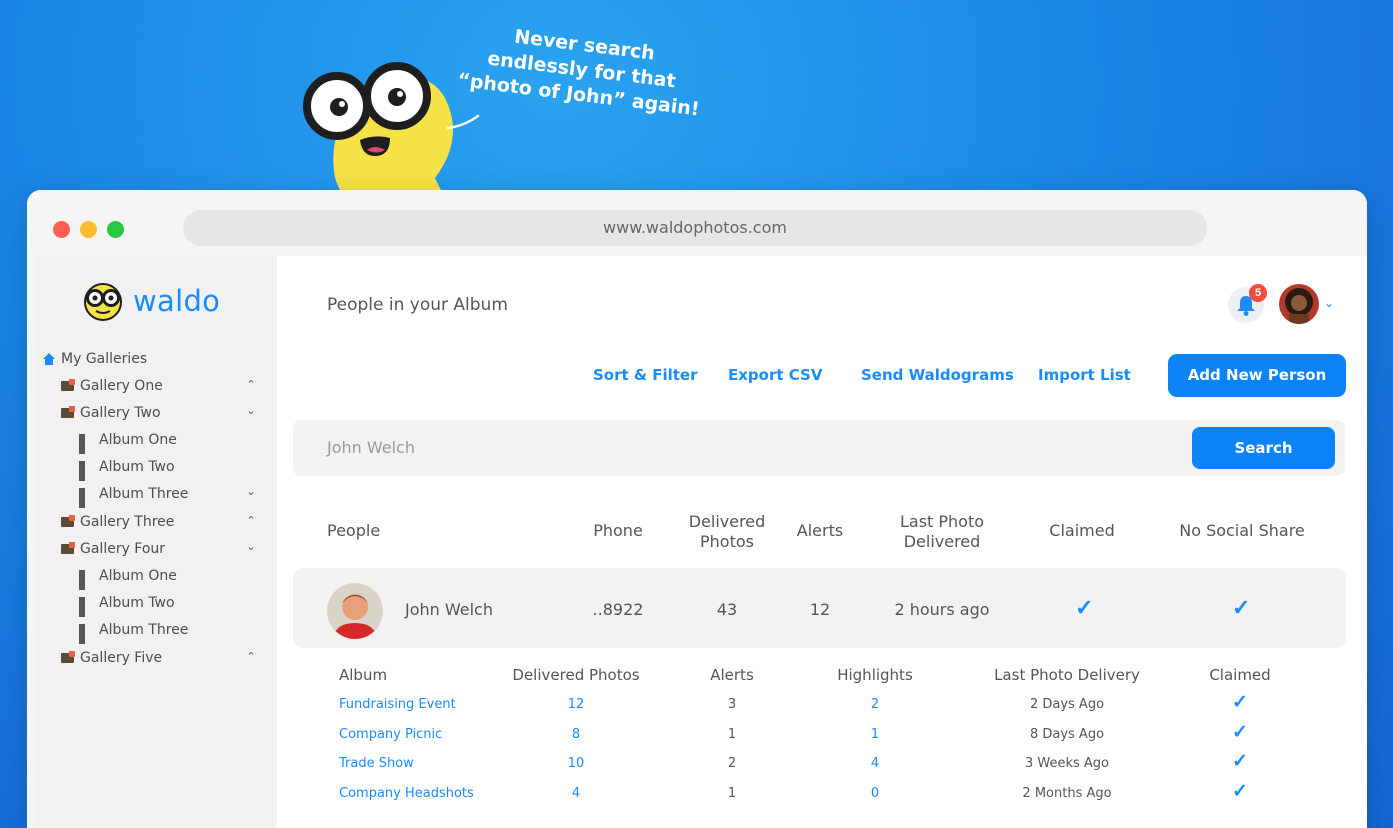 The image size is (1393, 828). Describe the element at coordinates (727, 541) in the screenshot. I see `header-line: Photos` at that location.